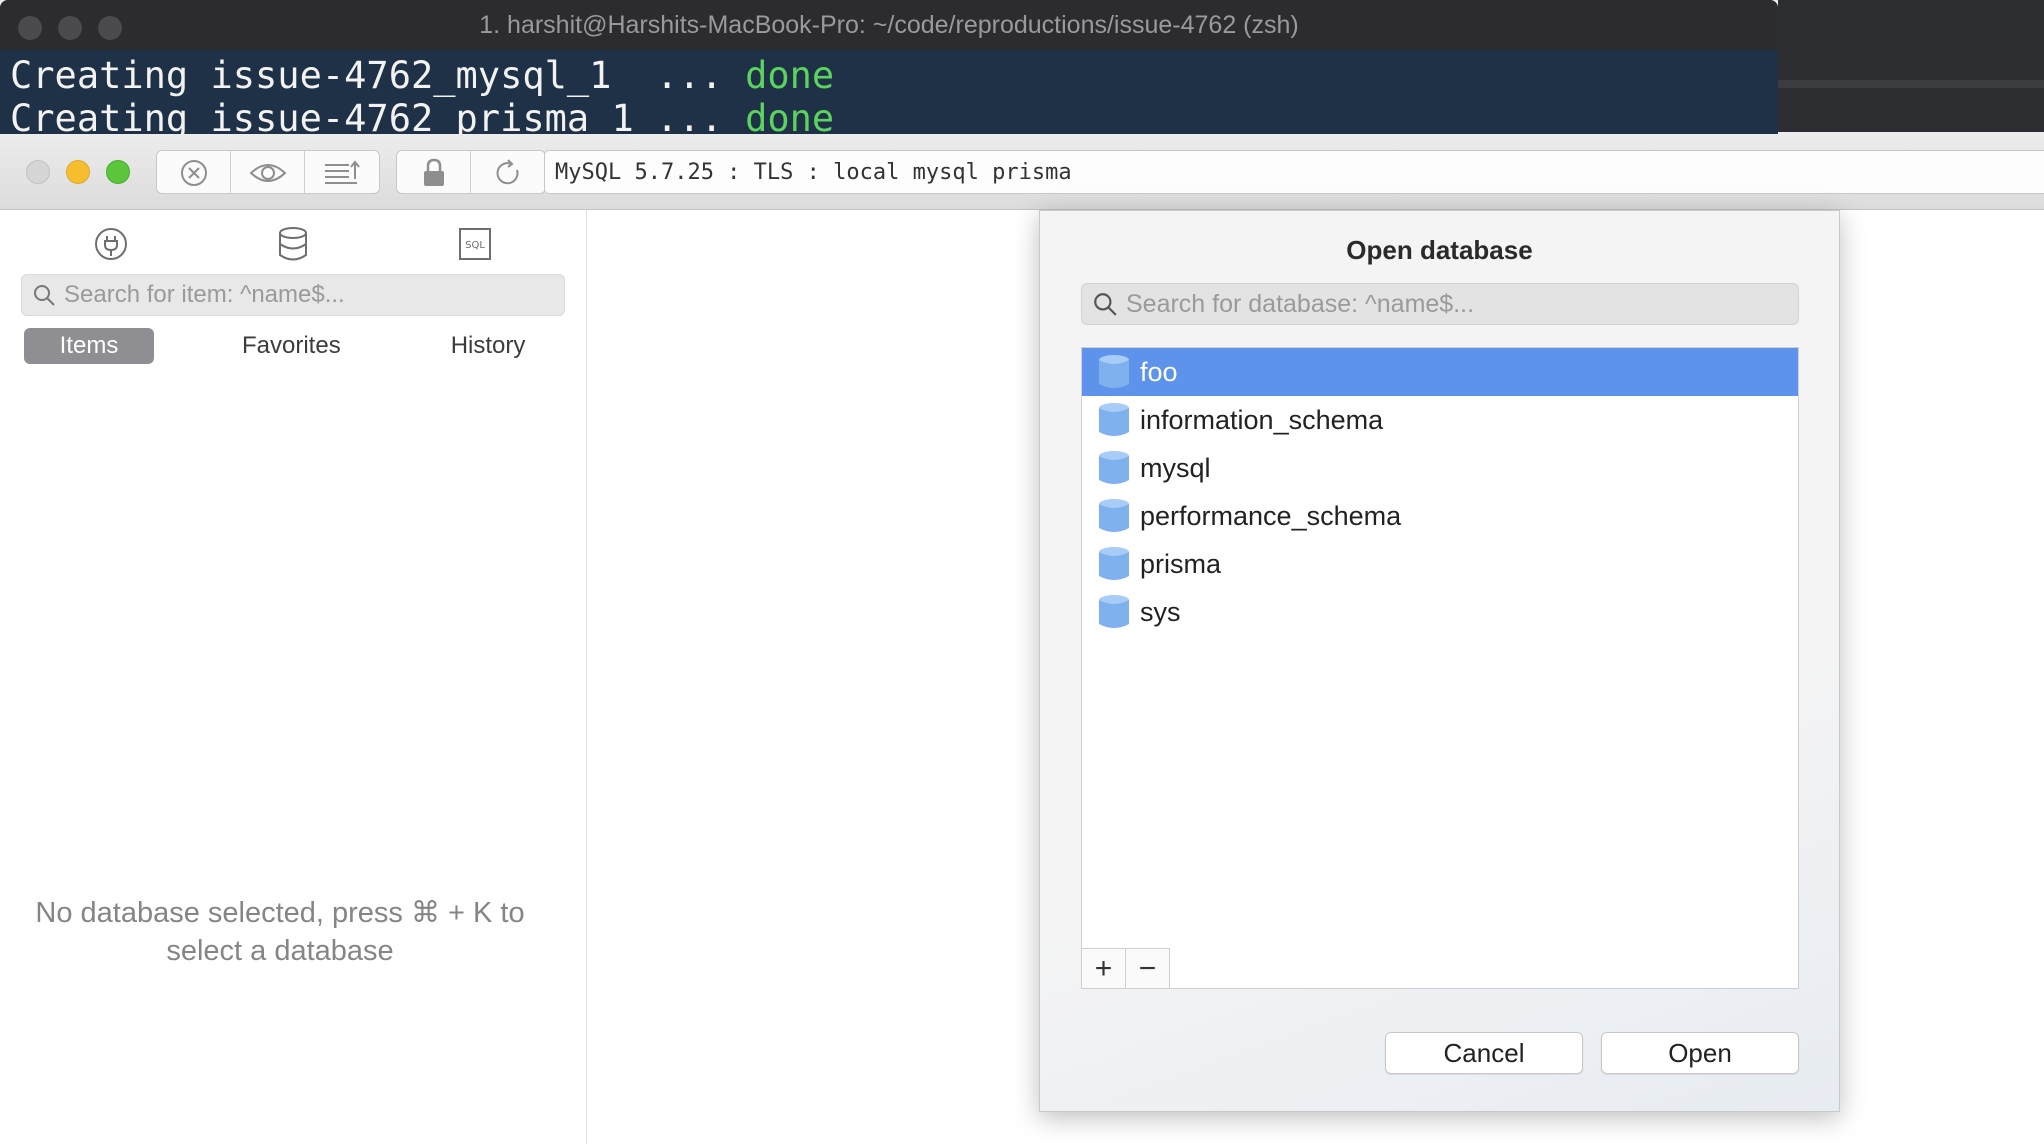 This screenshot has width=2044, height=1144. I want to click on sidebar-tabs: Items Favorites History, so click(293, 346).